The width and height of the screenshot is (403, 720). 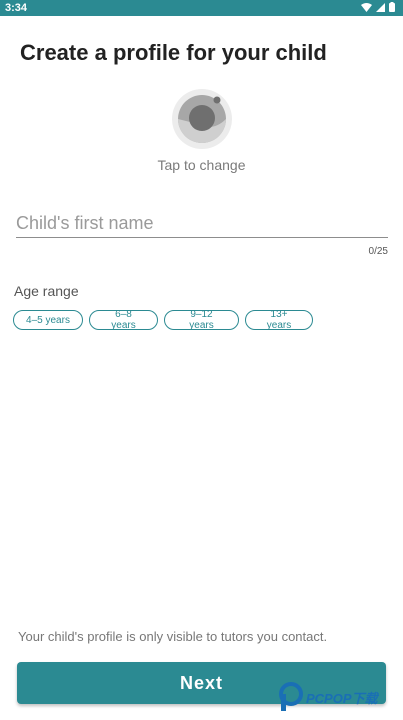 What do you see at coordinates (46, 291) in the screenshot?
I see `age-range-label: Age range` at bounding box center [46, 291].